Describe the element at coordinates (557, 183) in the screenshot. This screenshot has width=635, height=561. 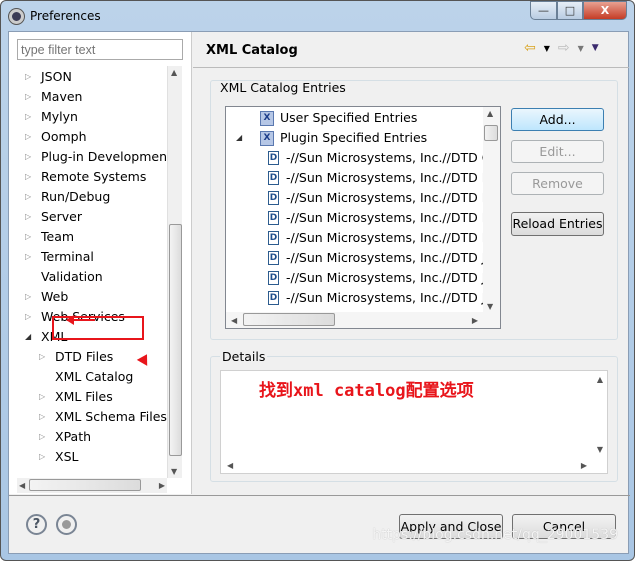
I see `remove-button: Remove` at that location.